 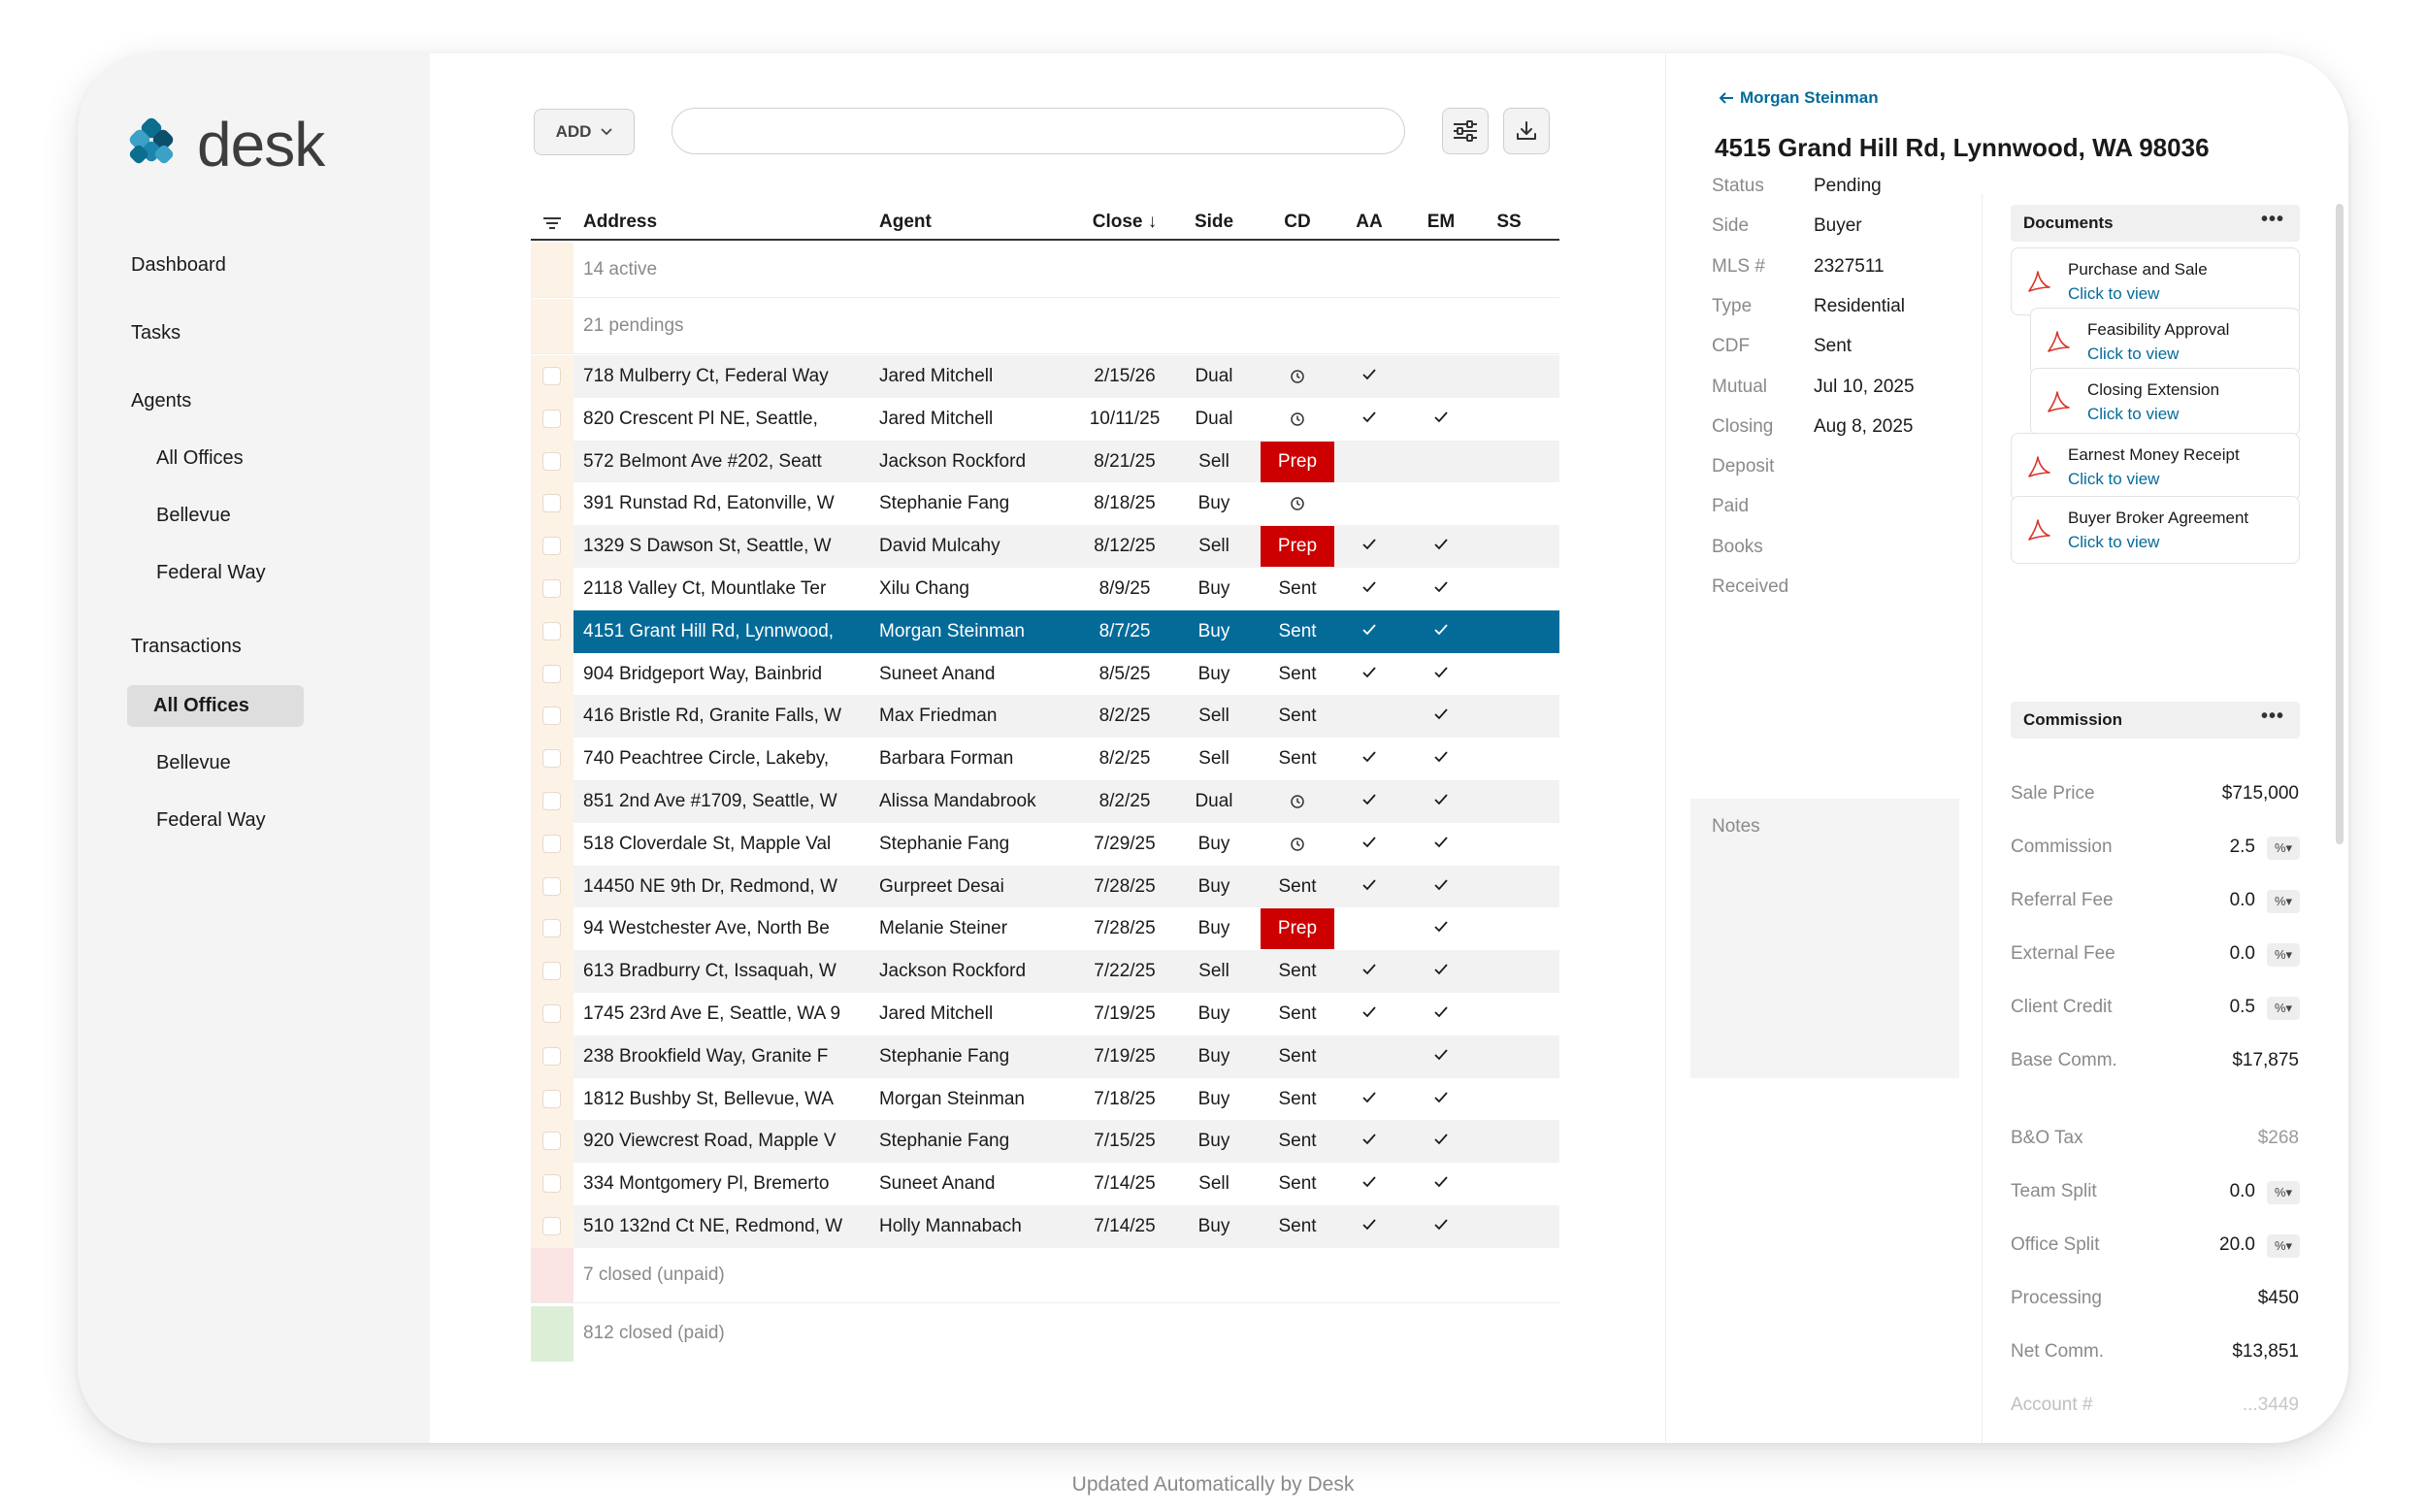 I want to click on logo: desk, so click(x=227, y=145).